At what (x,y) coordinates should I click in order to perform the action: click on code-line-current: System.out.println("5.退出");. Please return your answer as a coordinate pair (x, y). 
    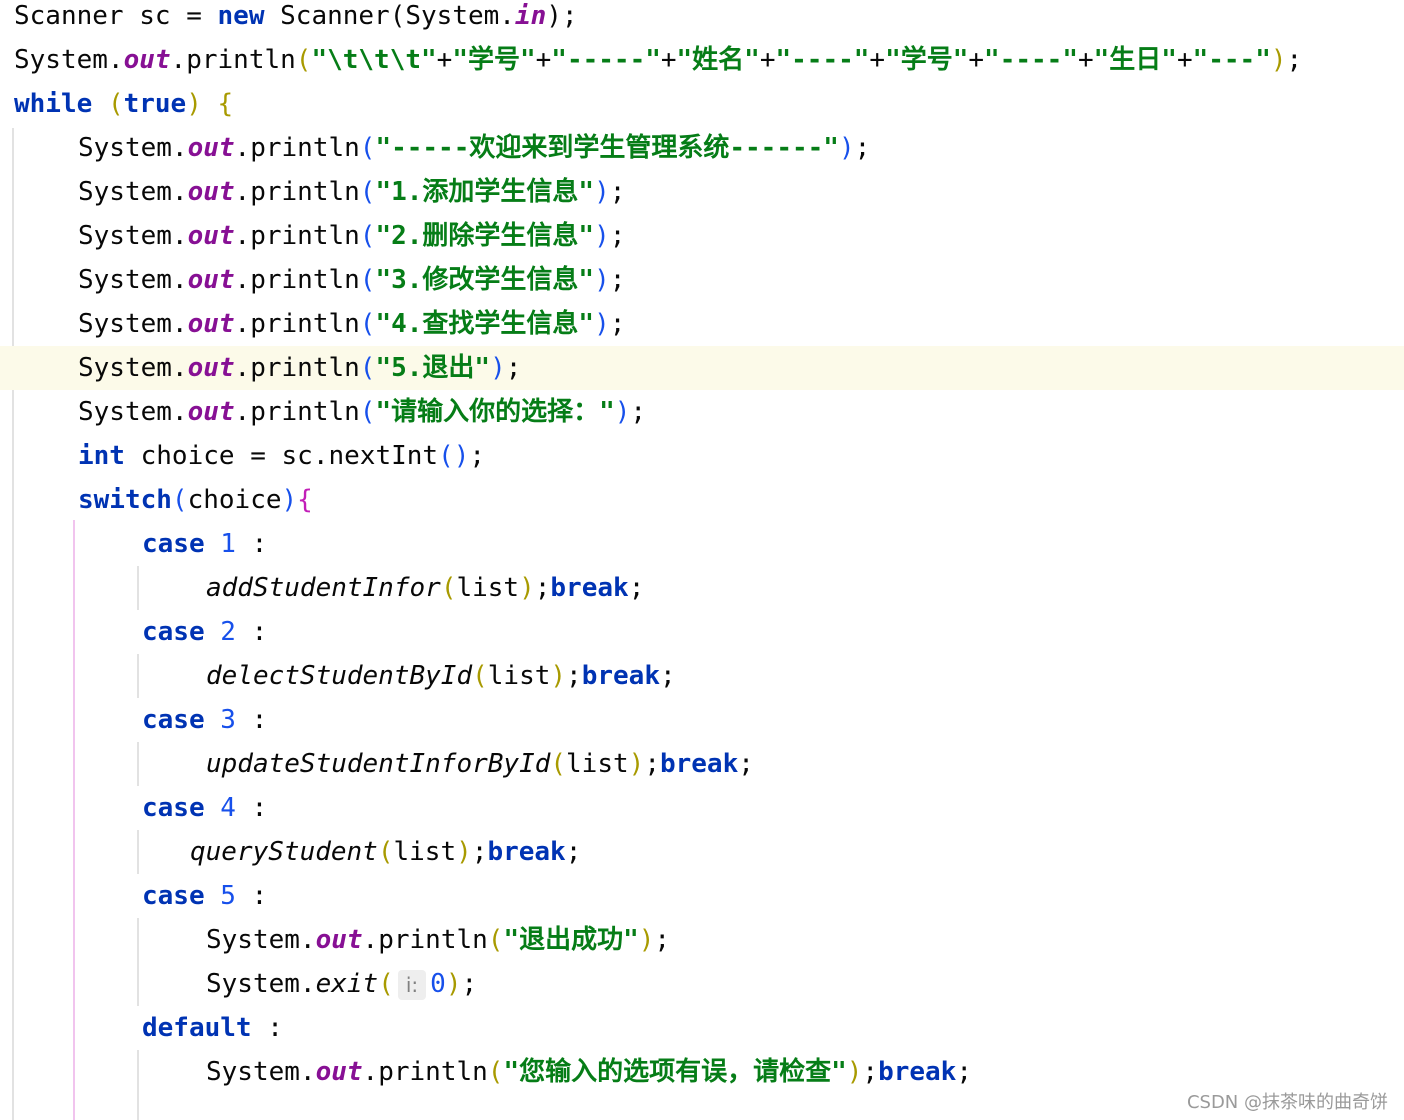
    Looking at the image, I should click on (702, 368).